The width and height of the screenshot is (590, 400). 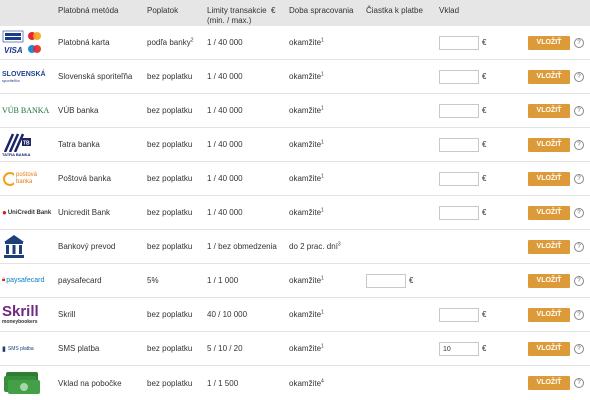 I want to click on method-logo-cell: VÚB BANKA, so click(x=27, y=111).